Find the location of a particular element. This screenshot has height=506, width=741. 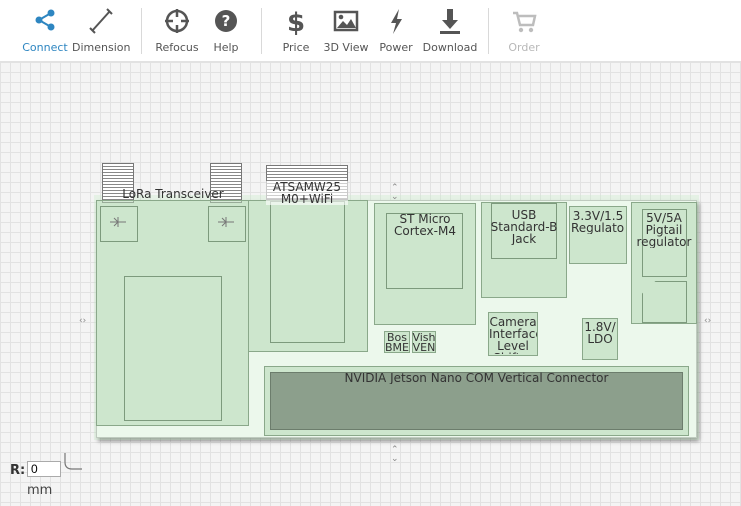

atsamw25-module is located at coordinates (308, 276).